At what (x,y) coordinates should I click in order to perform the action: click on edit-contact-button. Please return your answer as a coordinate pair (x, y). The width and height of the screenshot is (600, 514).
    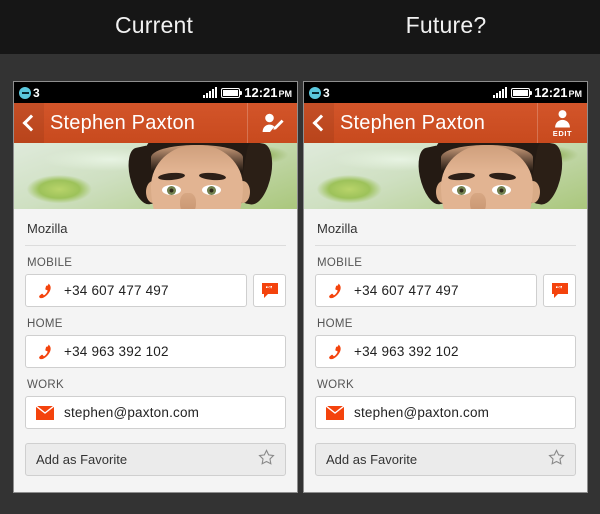
    Looking at the image, I should click on (272, 123).